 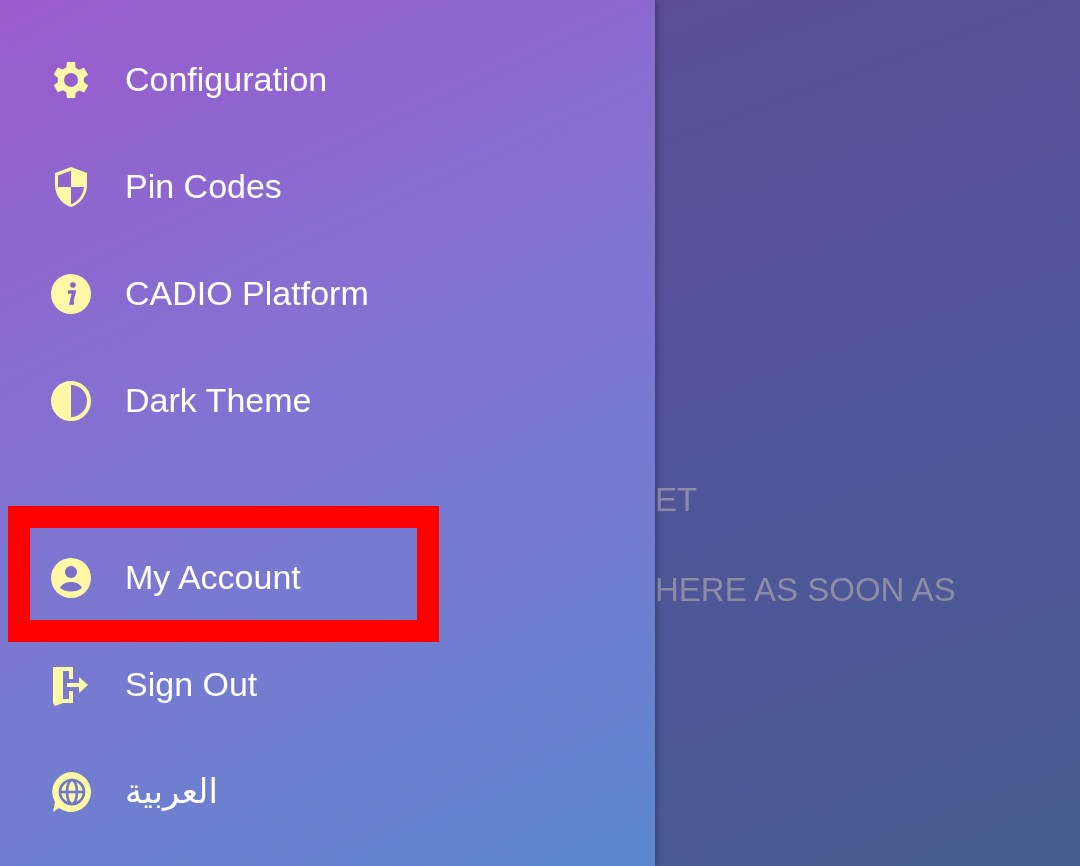 What do you see at coordinates (677, 500) in the screenshot?
I see `dimmed-text: ET` at bounding box center [677, 500].